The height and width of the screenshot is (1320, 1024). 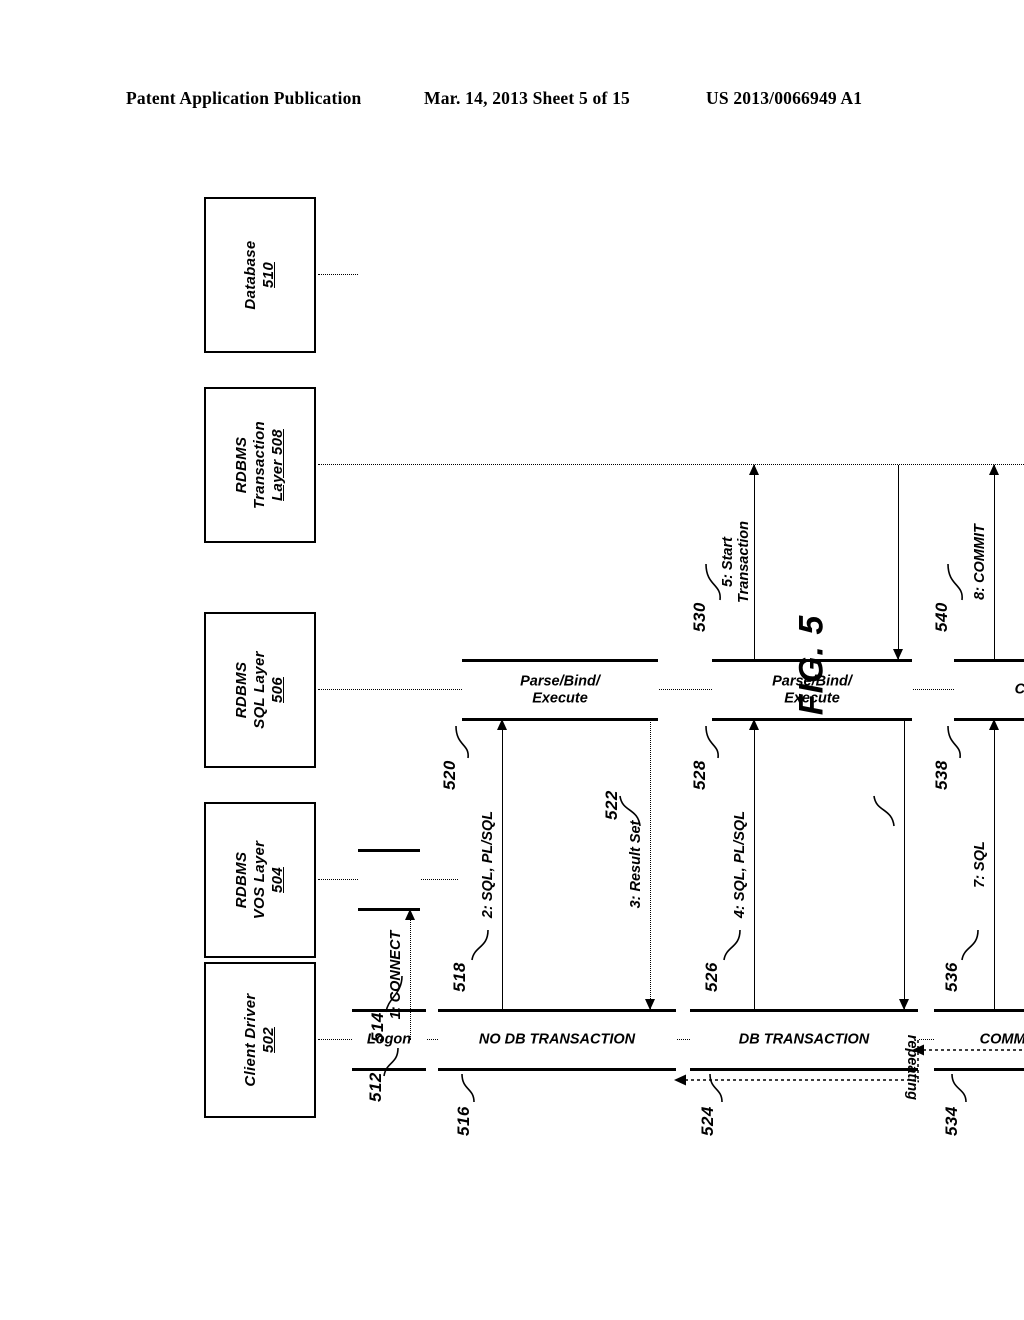 What do you see at coordinates (459, 977) in the screenshot?
I see `reference-numeral-518: 518` at bounding box center [459, 977].